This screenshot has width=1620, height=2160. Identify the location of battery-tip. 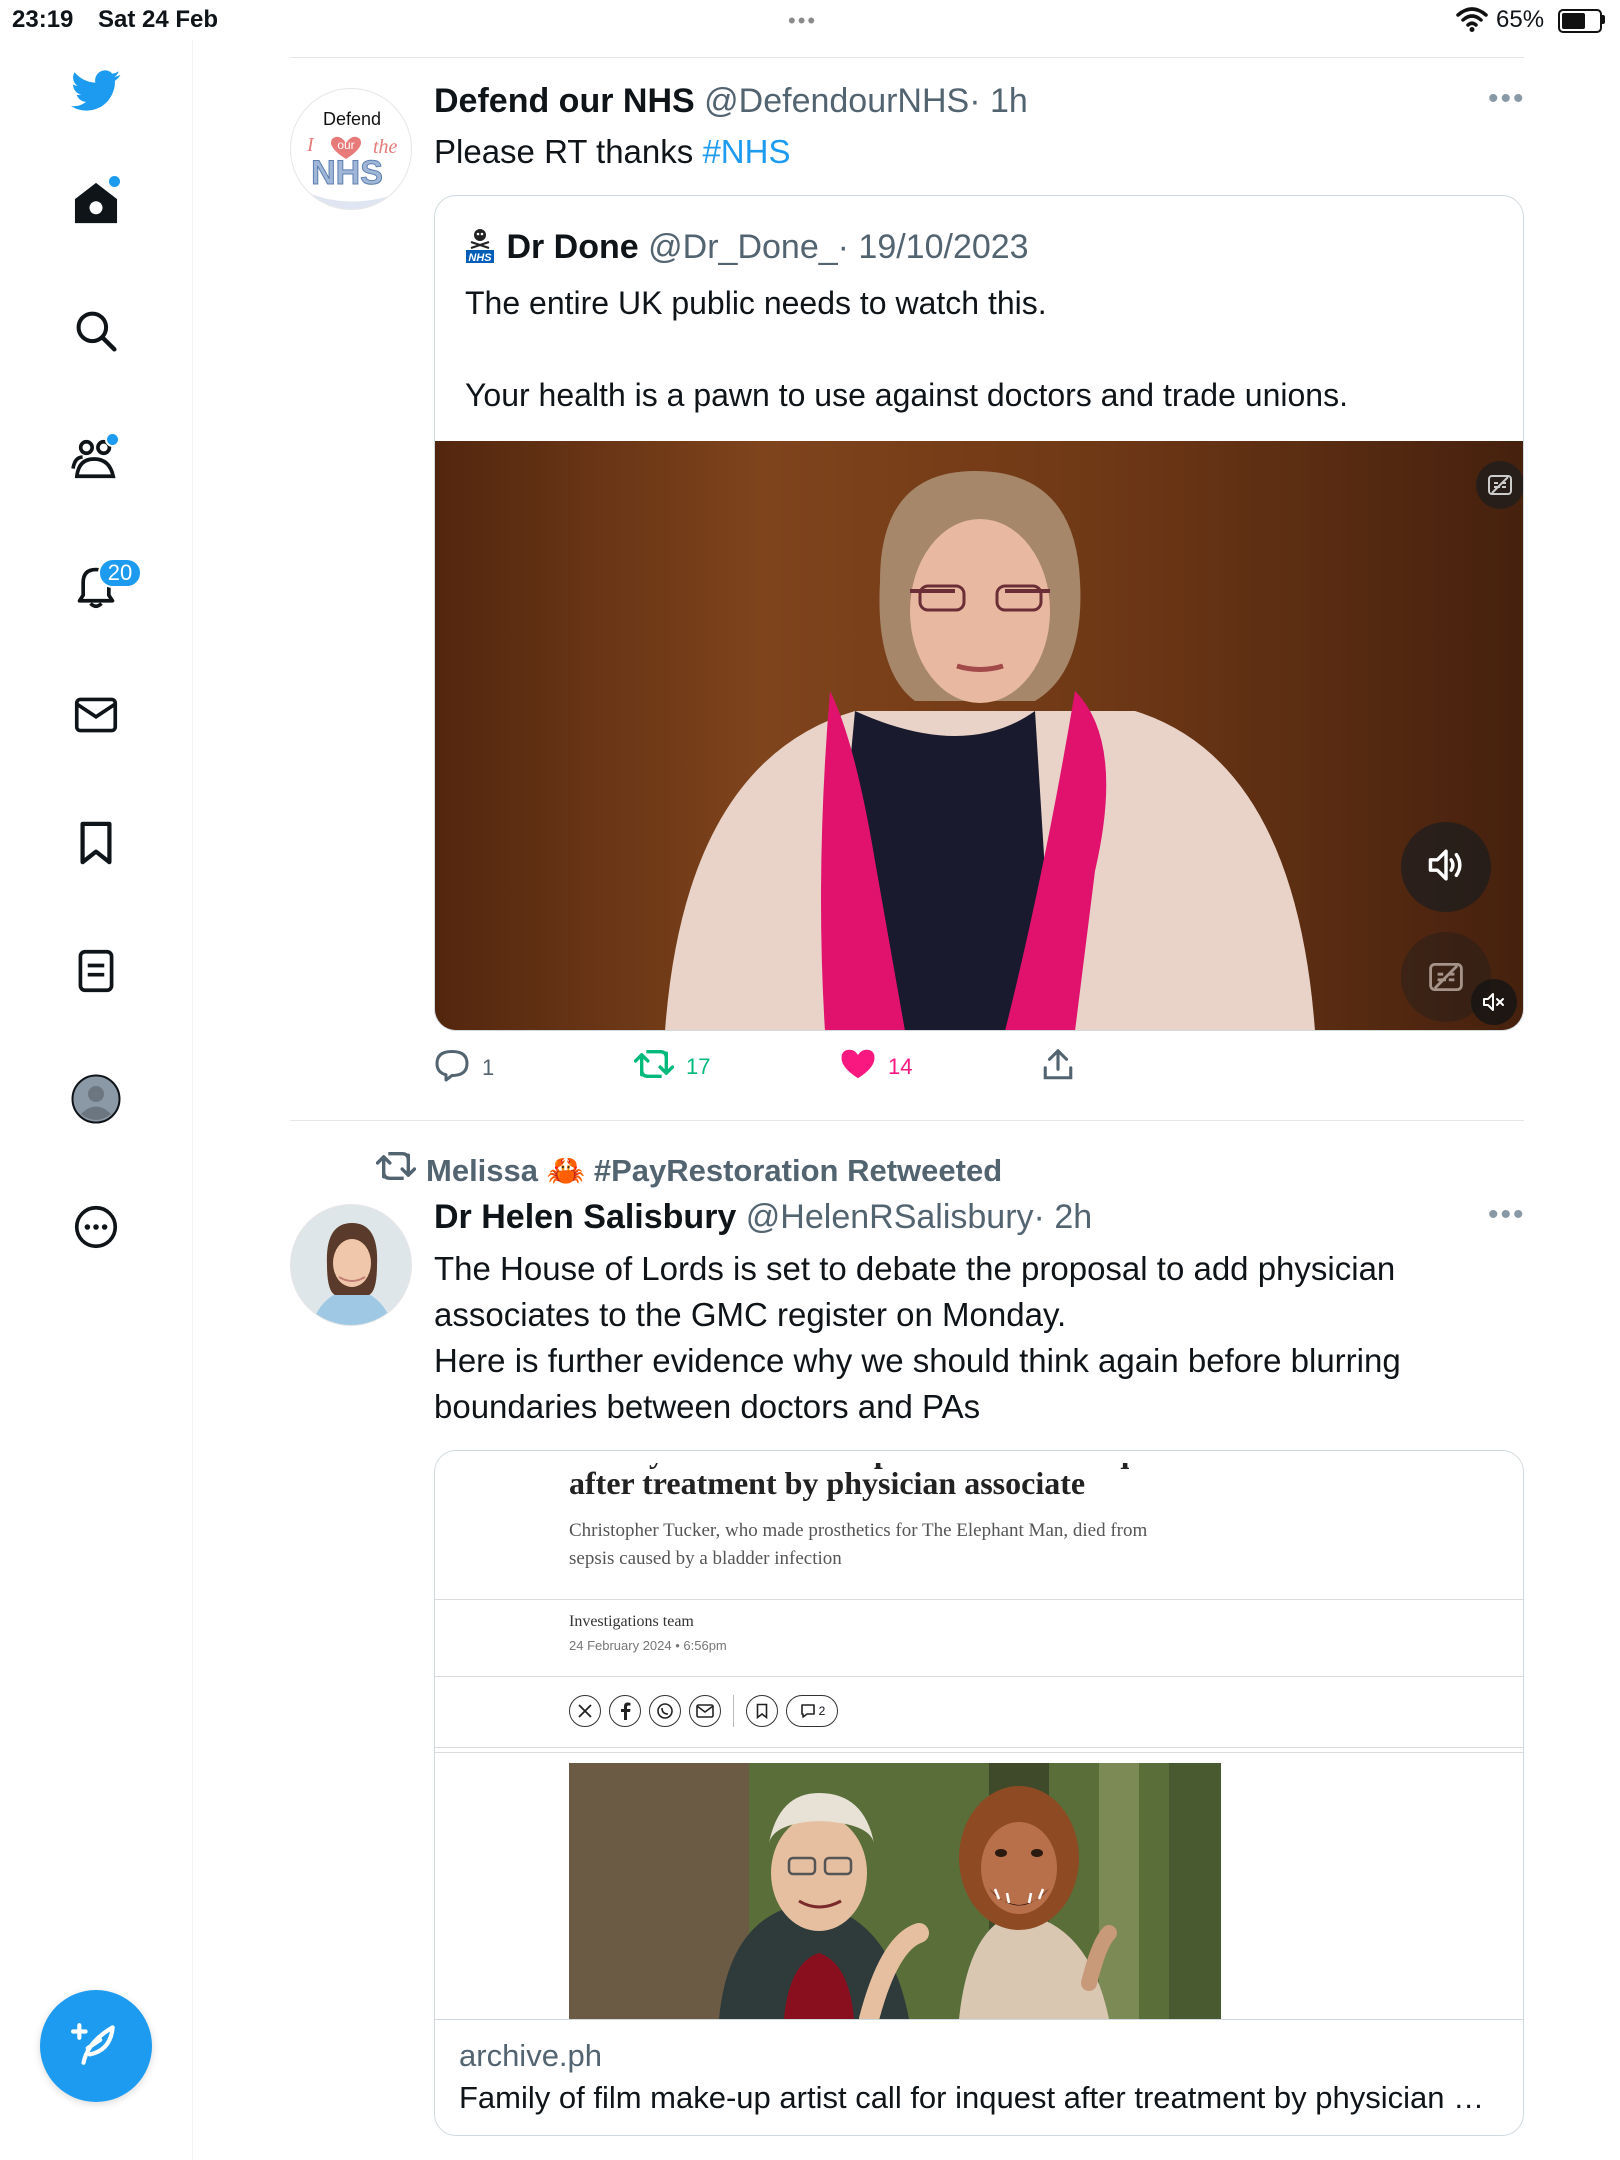
(1603, 19).